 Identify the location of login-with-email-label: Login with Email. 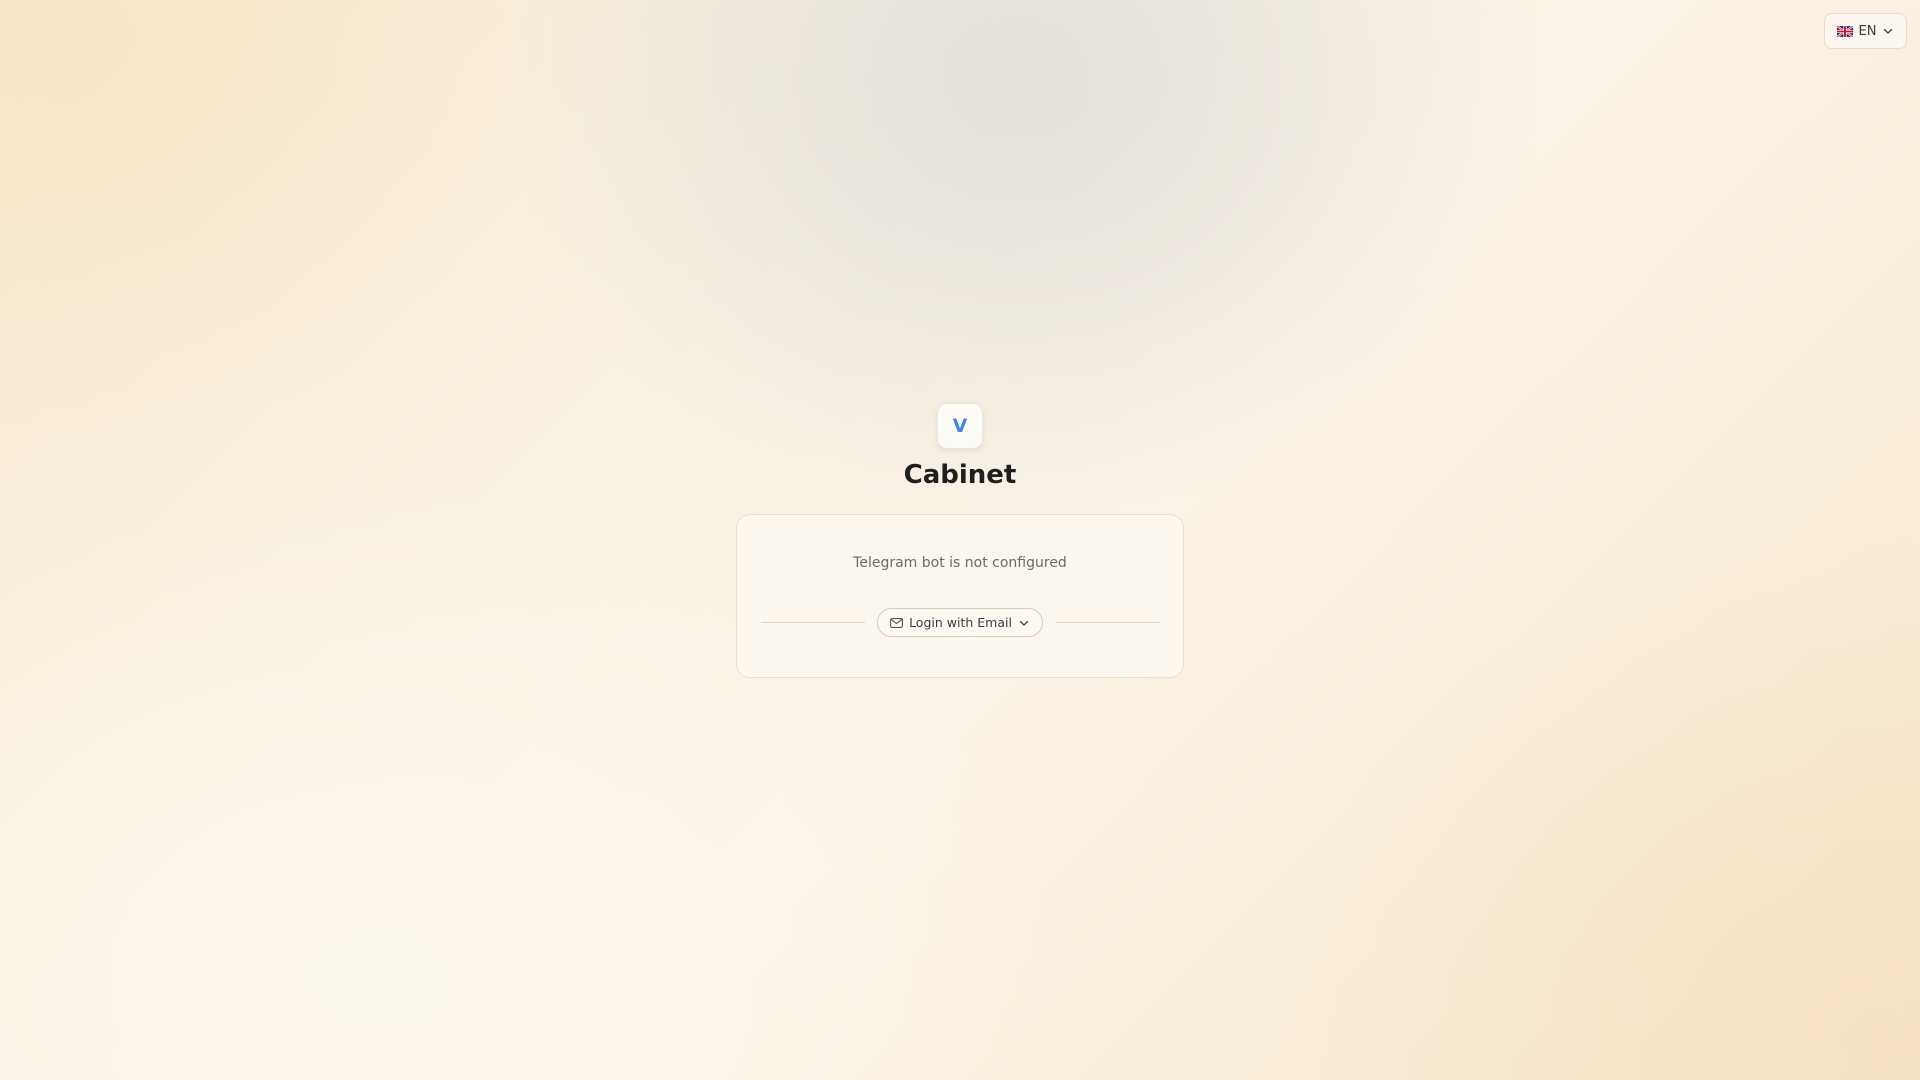
(960, 622).